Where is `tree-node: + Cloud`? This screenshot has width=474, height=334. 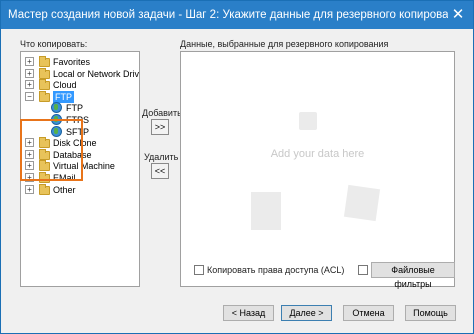 tree-node: + Cloud is located at coordinates (80, 85).